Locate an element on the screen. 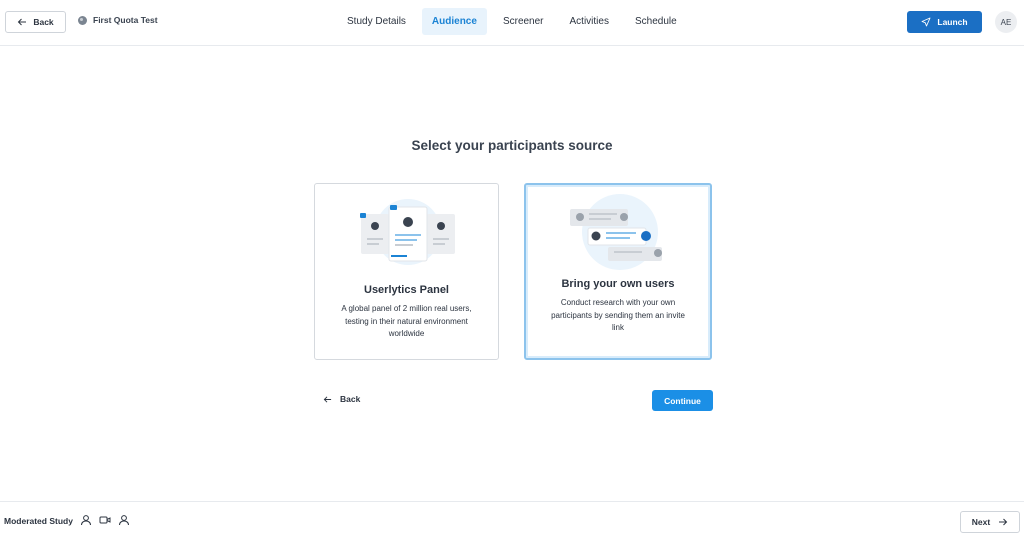 This screenshot has height=536, width=1024. globe-icon is located at coordinates (82, 20).